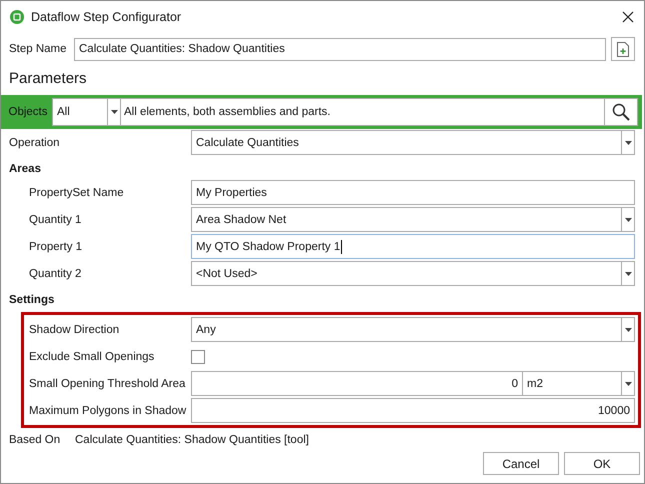  Describe the element at coordinates (32, 300) in the screenshot. I see `section-heading: Settings` at that location.